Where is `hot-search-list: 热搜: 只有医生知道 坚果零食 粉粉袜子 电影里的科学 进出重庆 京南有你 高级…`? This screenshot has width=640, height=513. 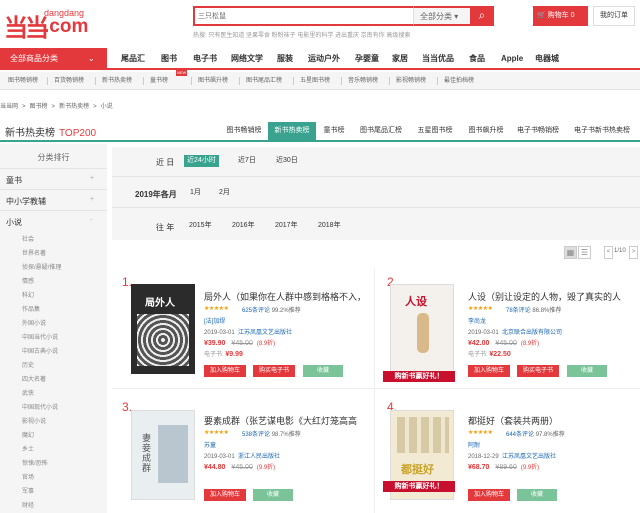 hot-search-list: 热搜: 只有医生知道 坚果零食 粉粉袜子 电影里的科学 进出重庆 京南有你 高级… is located at coordinates (301, 34).